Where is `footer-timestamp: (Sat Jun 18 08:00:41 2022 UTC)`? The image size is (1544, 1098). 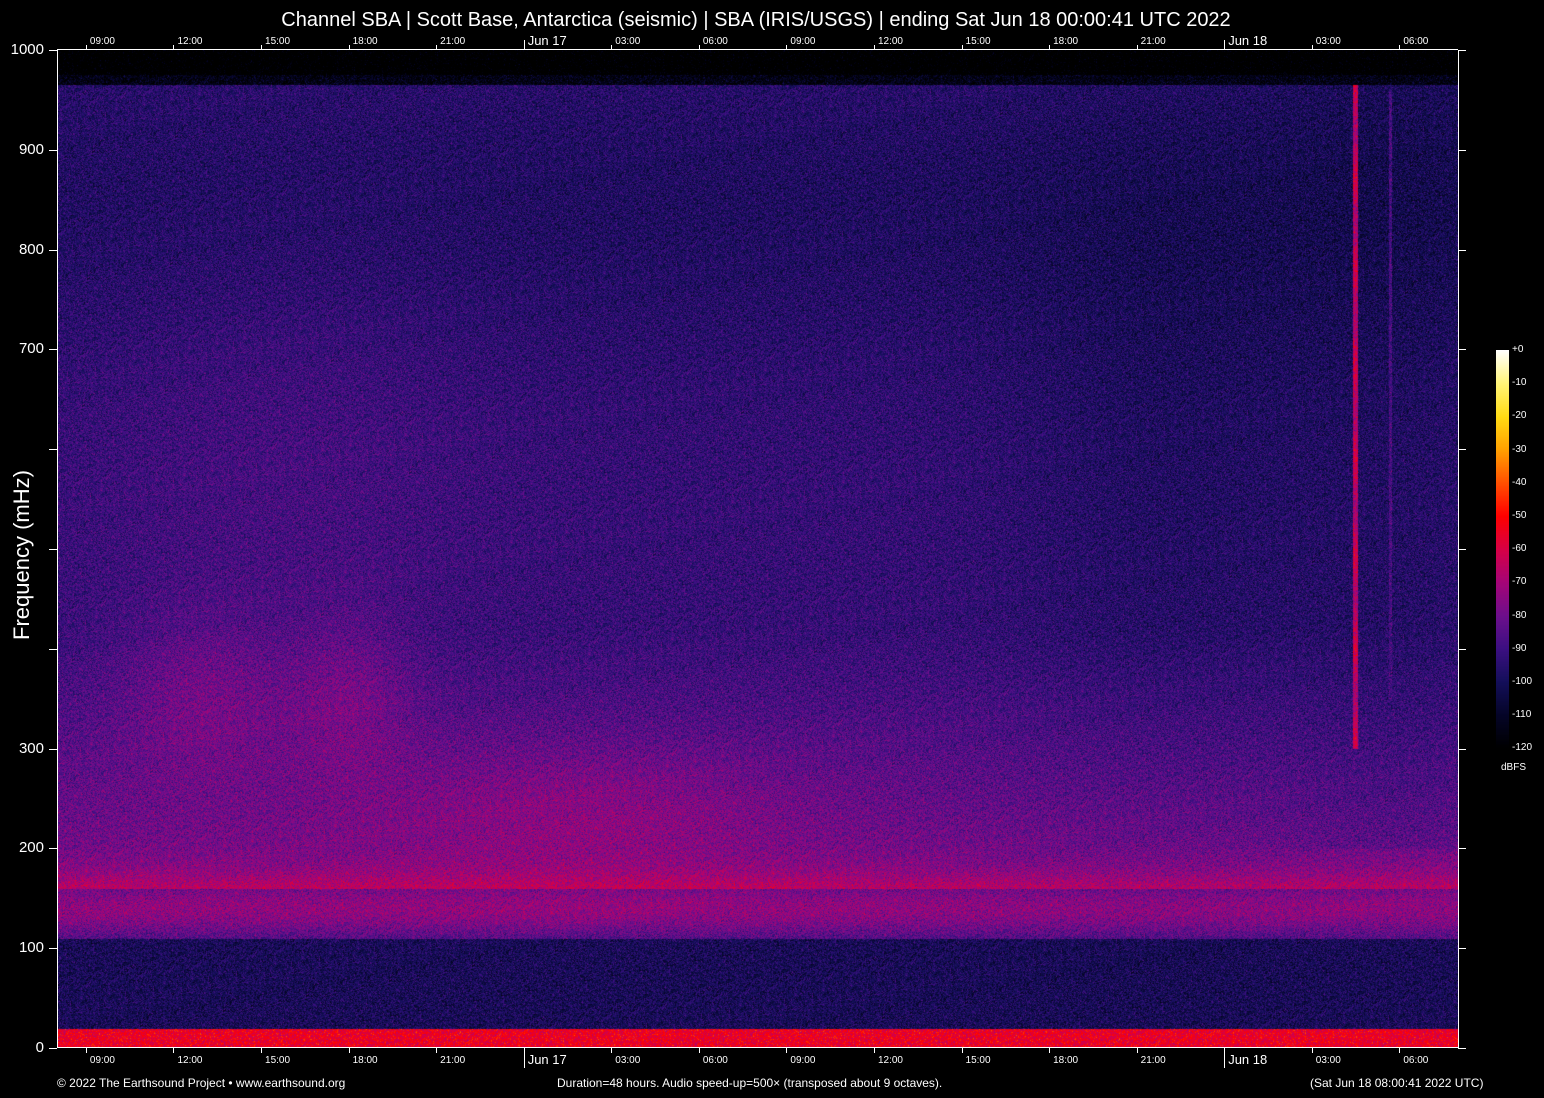
footer-timestamp: (Sat Jun 18 08:00:41 2022 UTC) is located at coordinates (1397, 1083).